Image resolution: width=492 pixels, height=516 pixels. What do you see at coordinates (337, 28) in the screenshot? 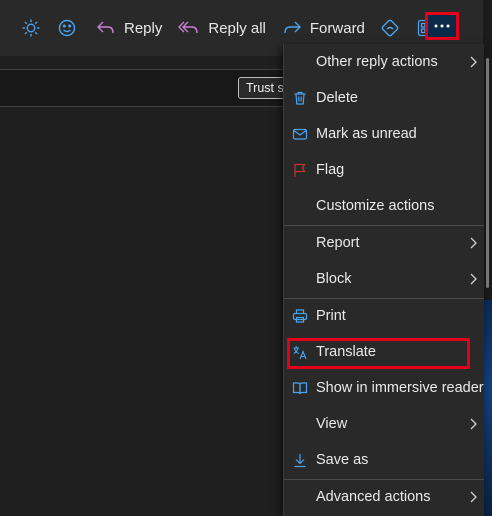
I see `forward-label: Forward` at bounding box center [337, 28].